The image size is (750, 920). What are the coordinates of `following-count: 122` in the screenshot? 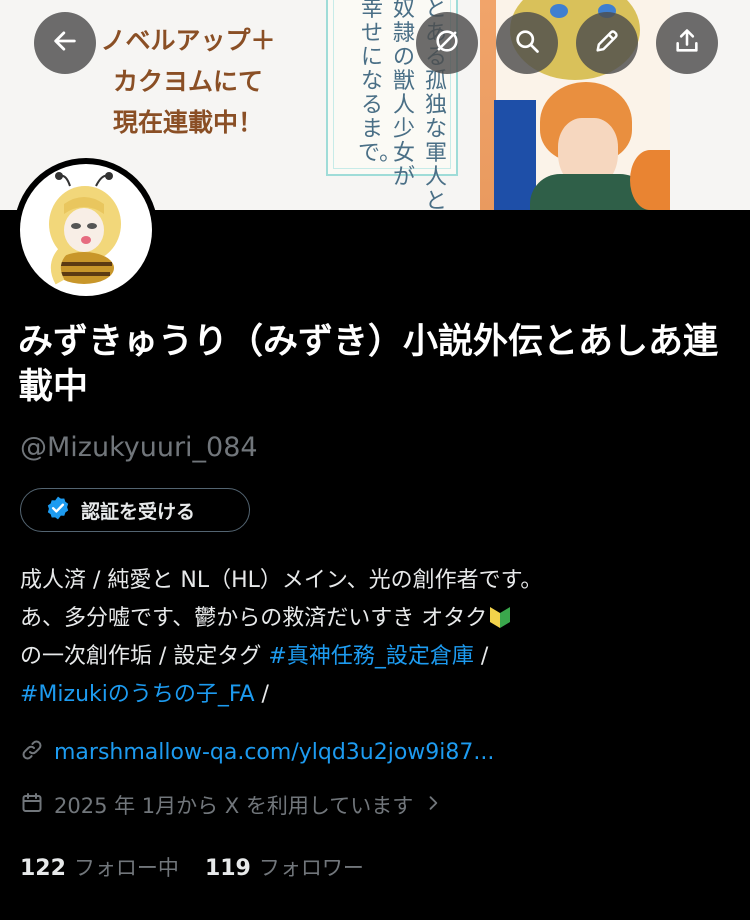 It's located at (43, 868).